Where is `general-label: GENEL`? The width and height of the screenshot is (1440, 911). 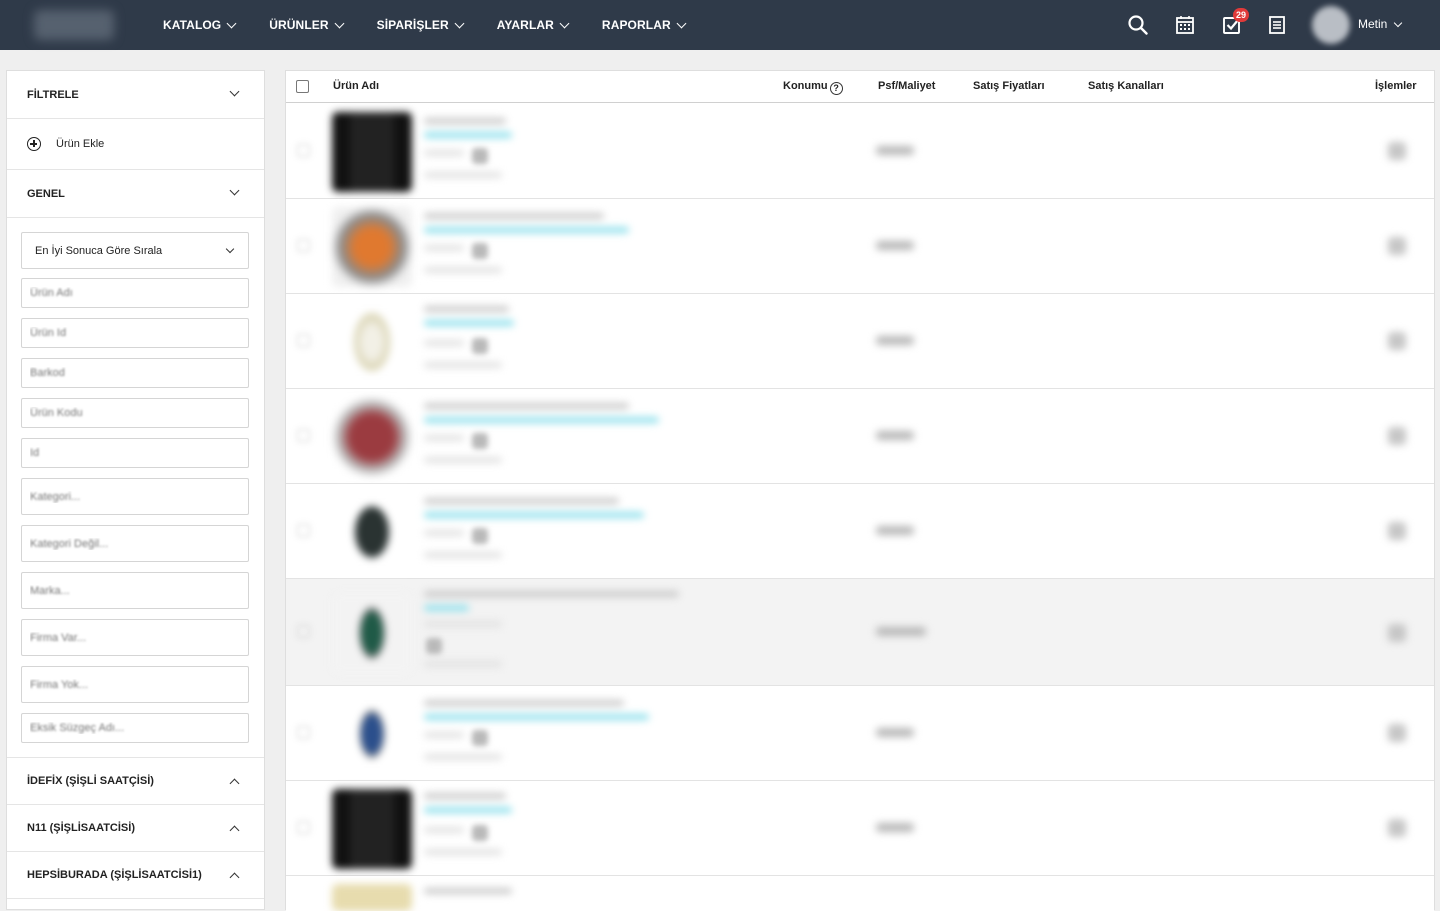
general-label: GENEL is located at coordinates (46, 193).